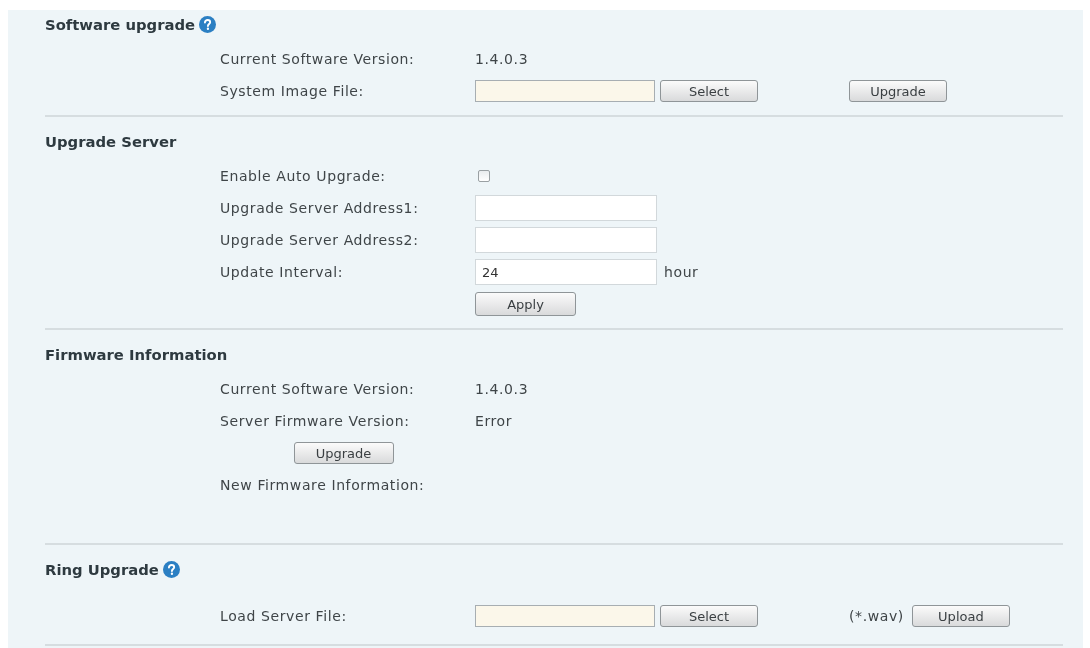  Describe the element at coordinates (120, 24) in the screenshot. I see `section-title: Software upgrade` at that location.